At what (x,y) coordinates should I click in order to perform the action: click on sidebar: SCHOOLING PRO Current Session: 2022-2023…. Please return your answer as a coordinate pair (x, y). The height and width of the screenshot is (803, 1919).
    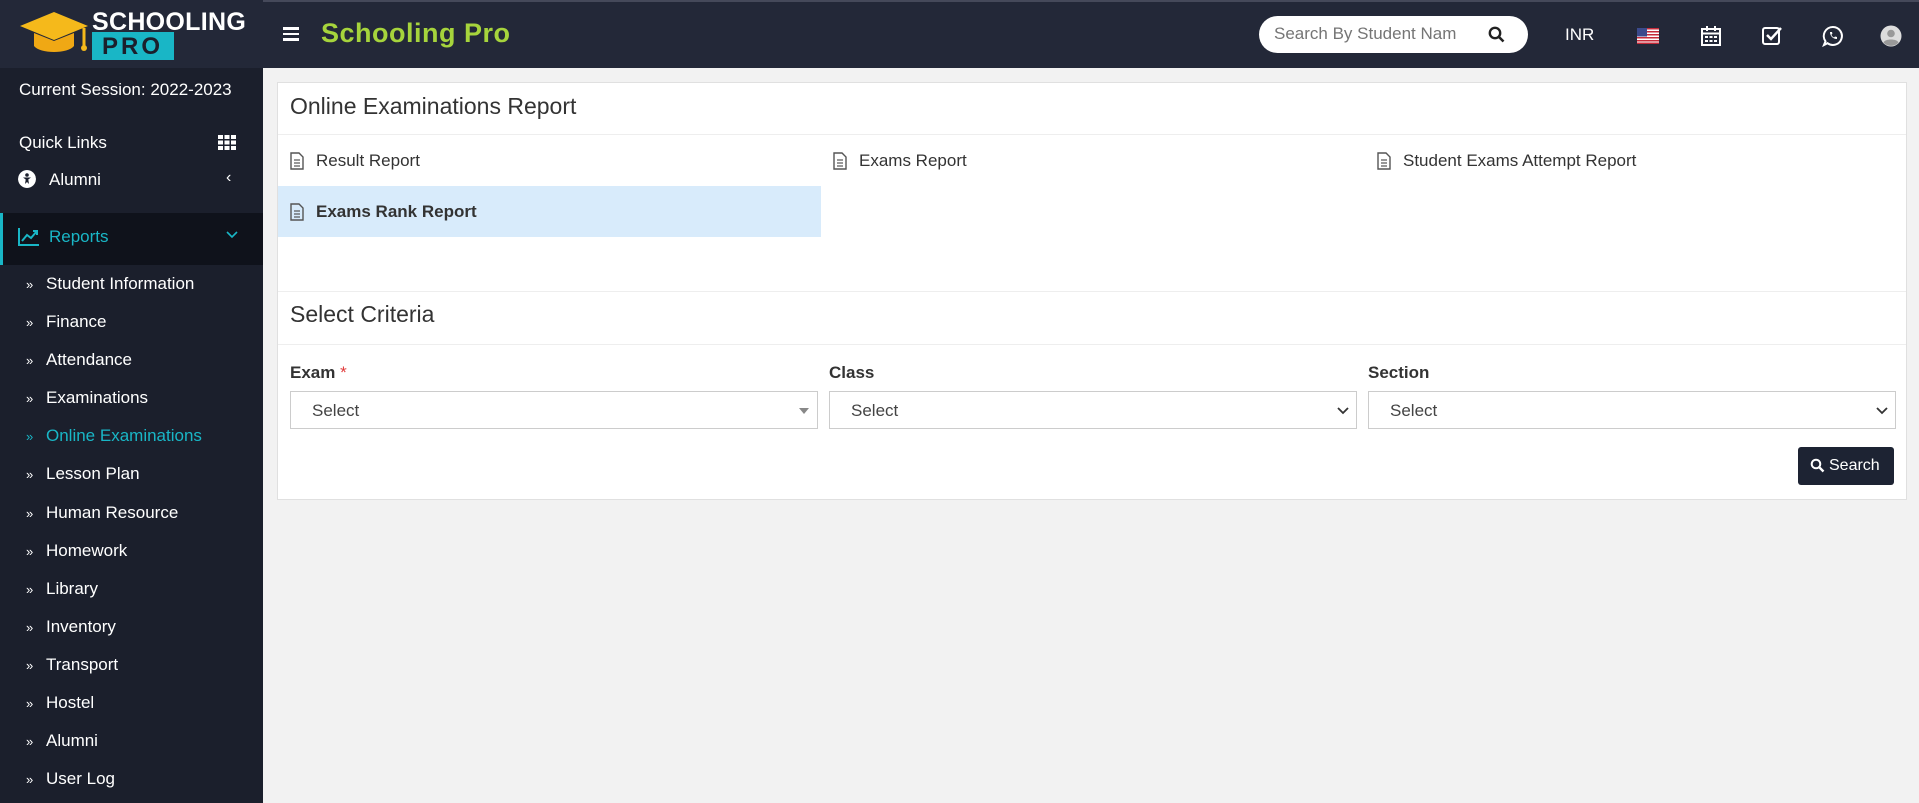
    Looking at the image, I should click on (131, 401).